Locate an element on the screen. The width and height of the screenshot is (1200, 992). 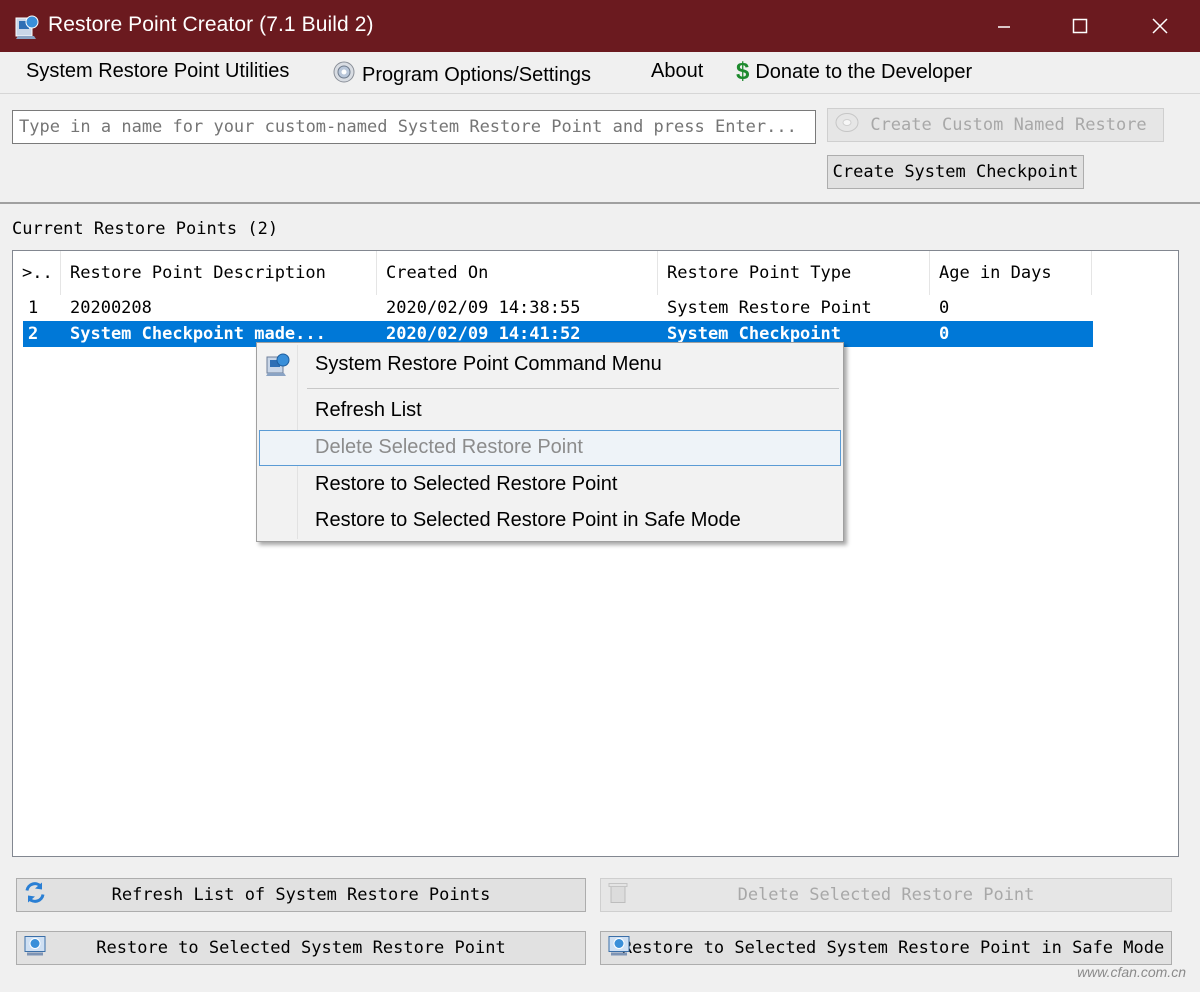
button-label: Refresh List of System Restore Points is located at coordinates (301, 895).